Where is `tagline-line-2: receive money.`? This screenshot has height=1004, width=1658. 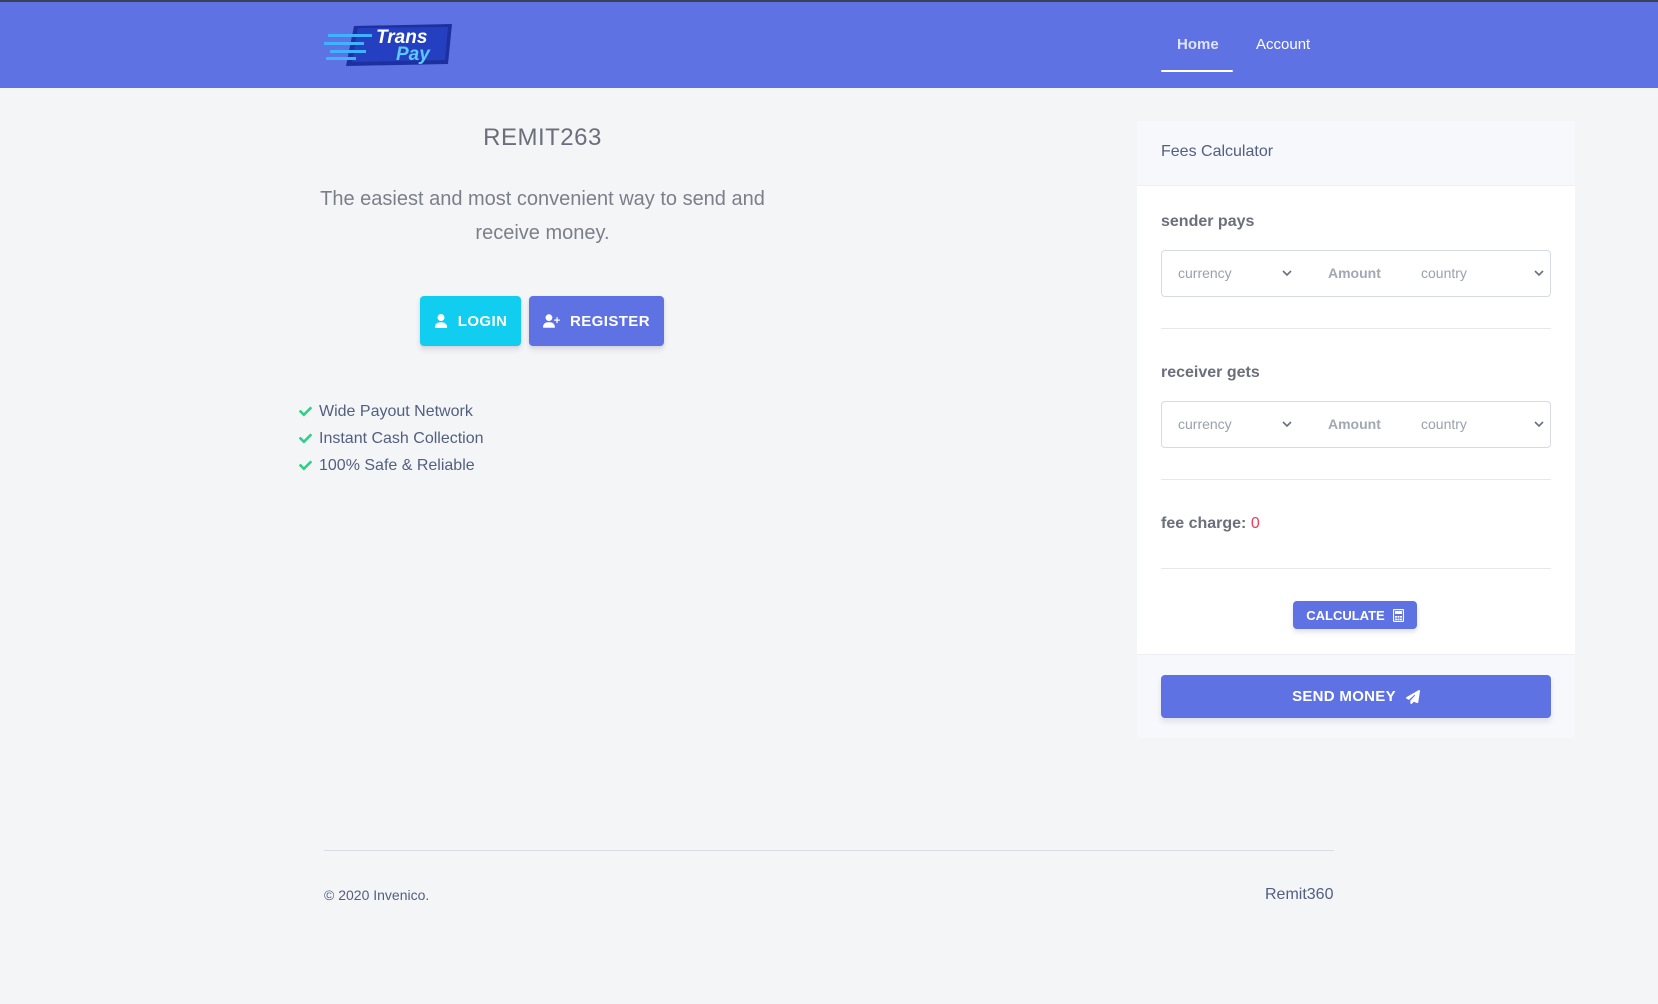
tagline-line-2: receive money. is located at coordinates (542, 233).